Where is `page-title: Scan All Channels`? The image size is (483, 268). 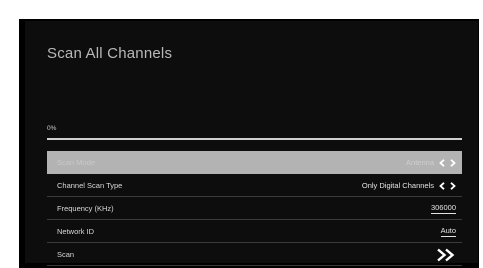 page-title: Scan All Channels is located at coordinates (110, 53).